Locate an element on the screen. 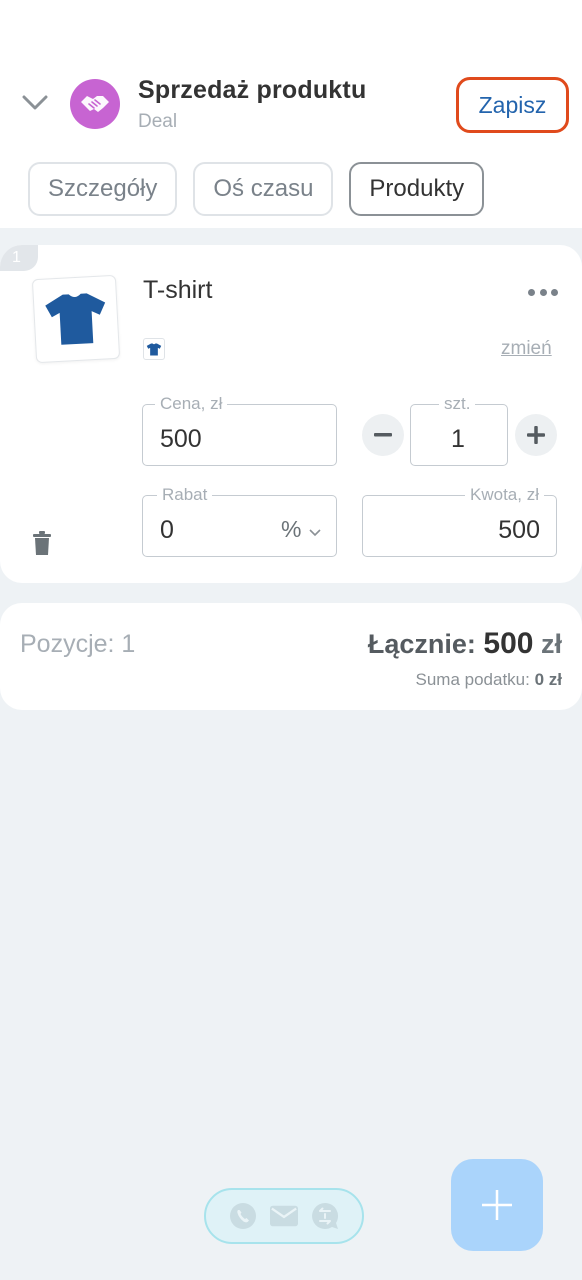 The image size is (582, 1280). chat-icon is located at coordinates (325, 1216).